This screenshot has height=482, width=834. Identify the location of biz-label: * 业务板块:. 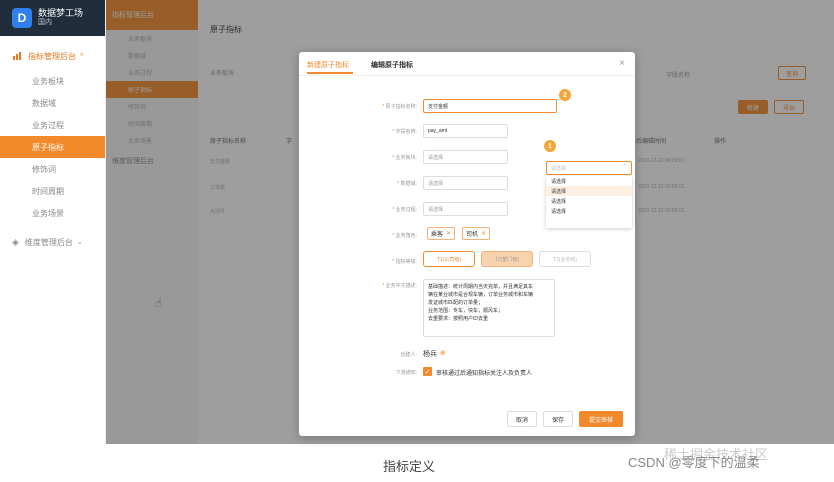
(404, 158).